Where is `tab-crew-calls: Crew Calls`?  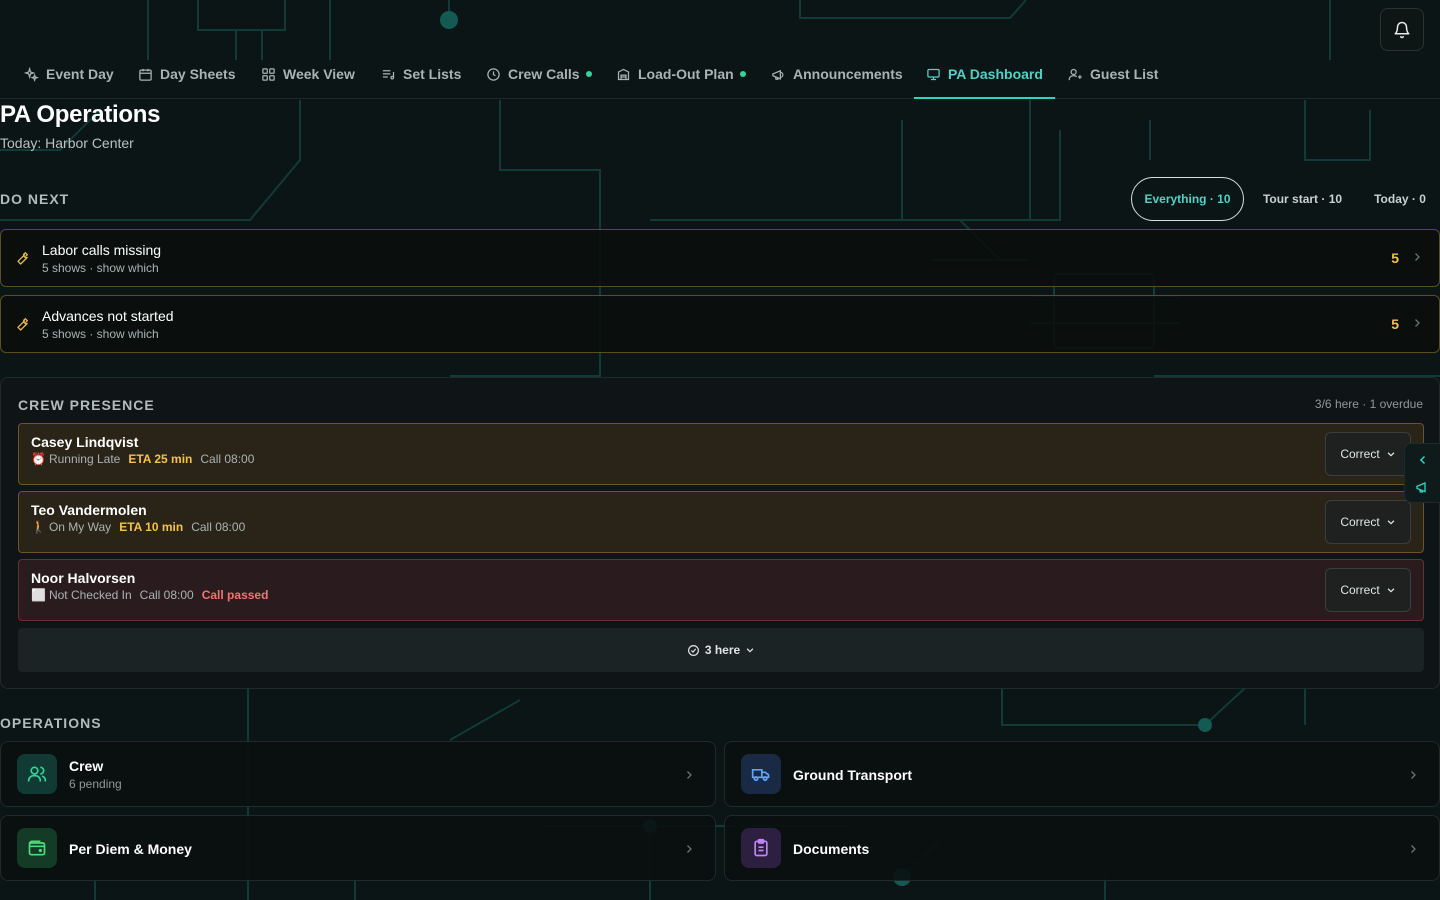
tab-crew-calls: Crew Calls is located at coordinates (539, 74).